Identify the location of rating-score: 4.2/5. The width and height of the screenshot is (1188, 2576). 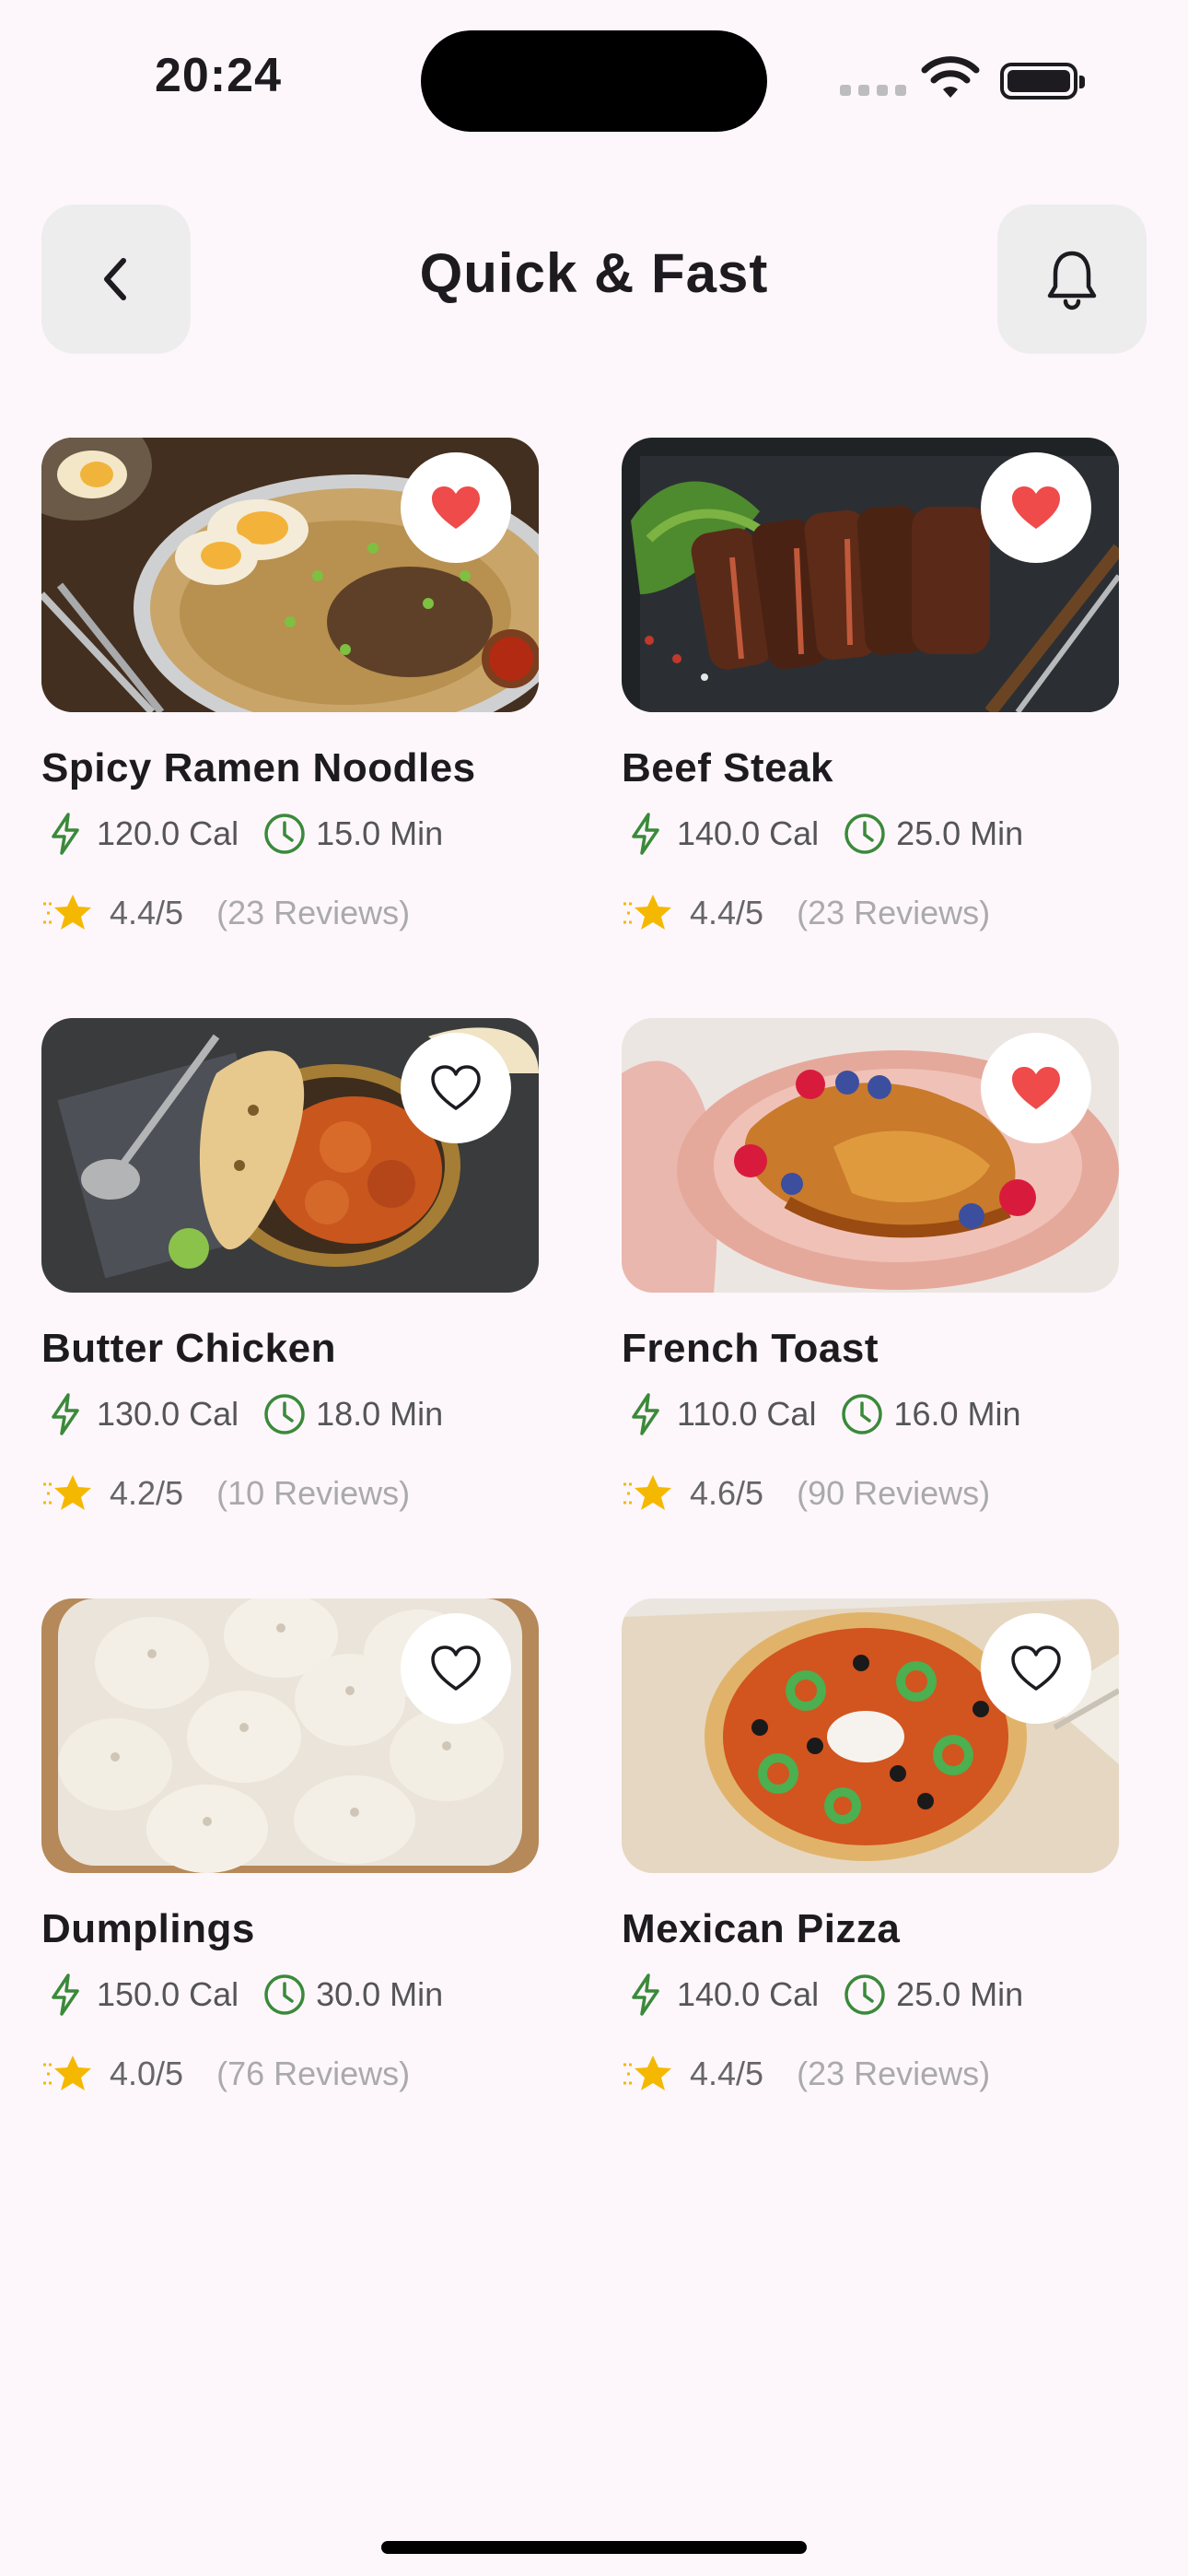
(147, 1493).